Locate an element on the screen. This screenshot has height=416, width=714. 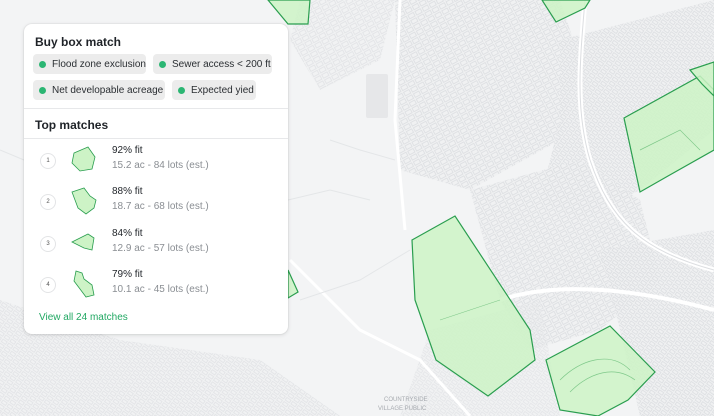
rank-badge: 1 is located at coordinates (48, 161).